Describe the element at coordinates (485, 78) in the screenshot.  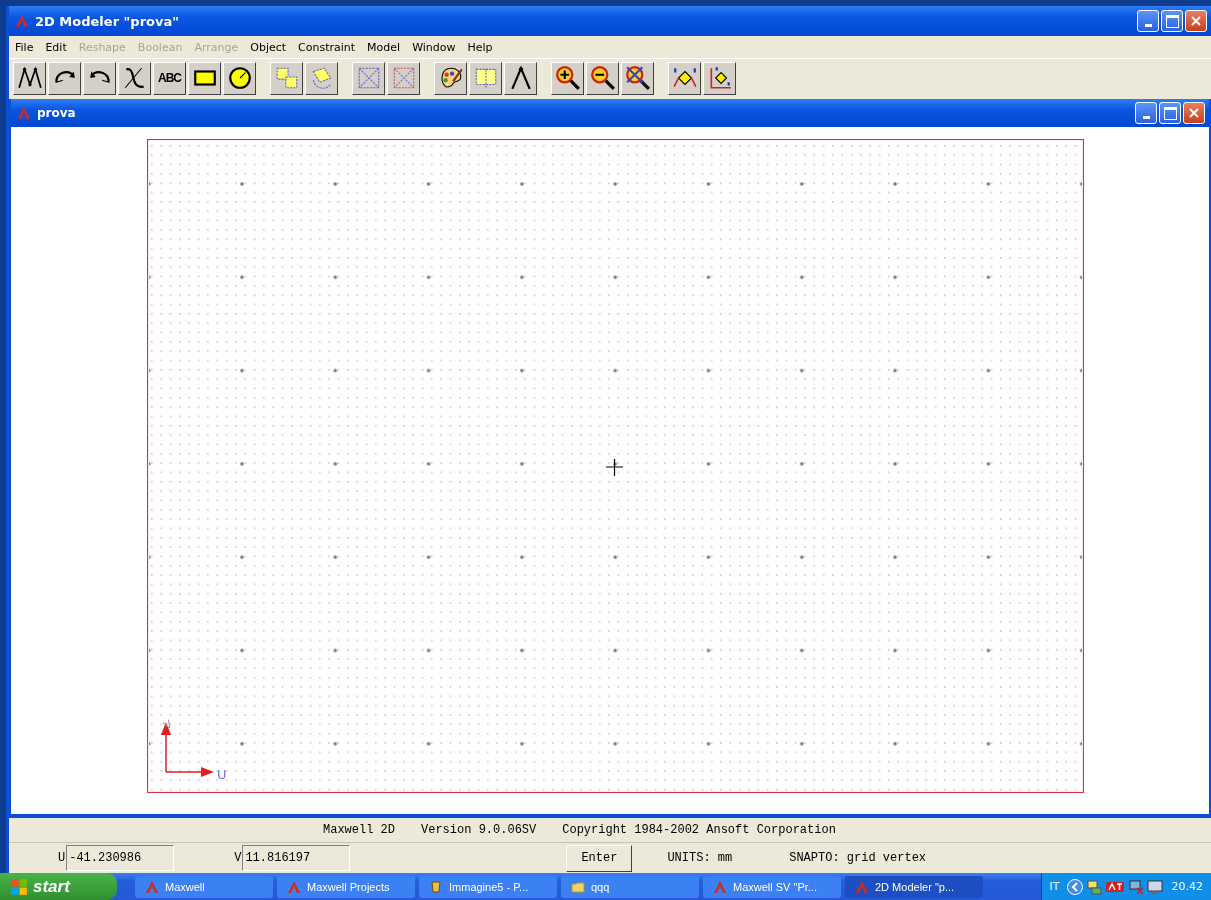
I see `dashed-frame-button` at that location.